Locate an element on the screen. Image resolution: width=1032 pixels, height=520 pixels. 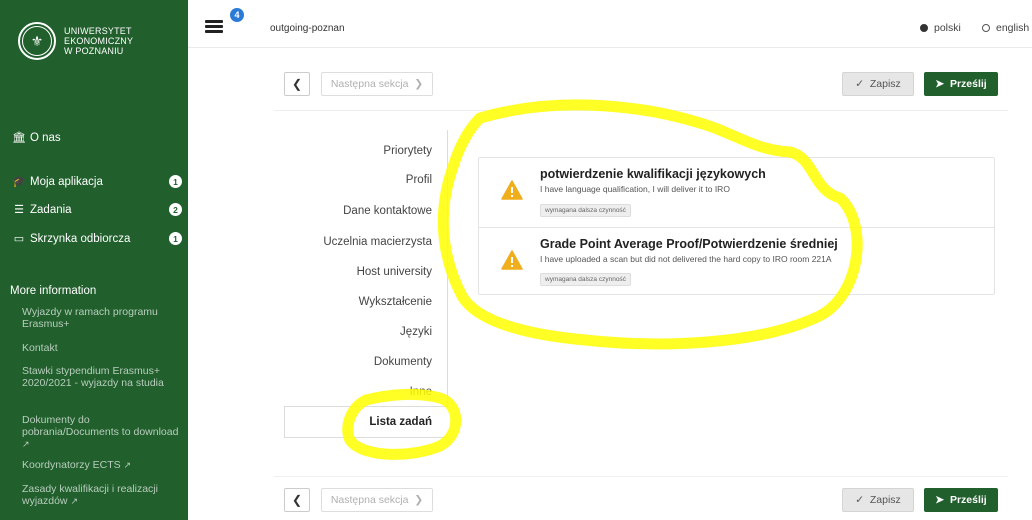
section-profil: Profil is located at coordinates (216, 180).